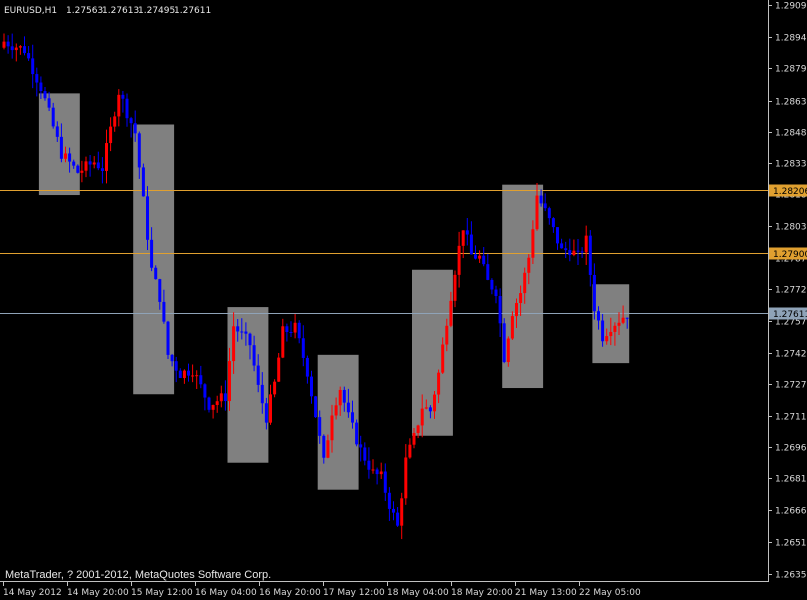 This screenshot has width=807, height=600. Describe the element at coordinates (791, 544) in the screenshot. I see `svg-text: 1.26510` at that location.